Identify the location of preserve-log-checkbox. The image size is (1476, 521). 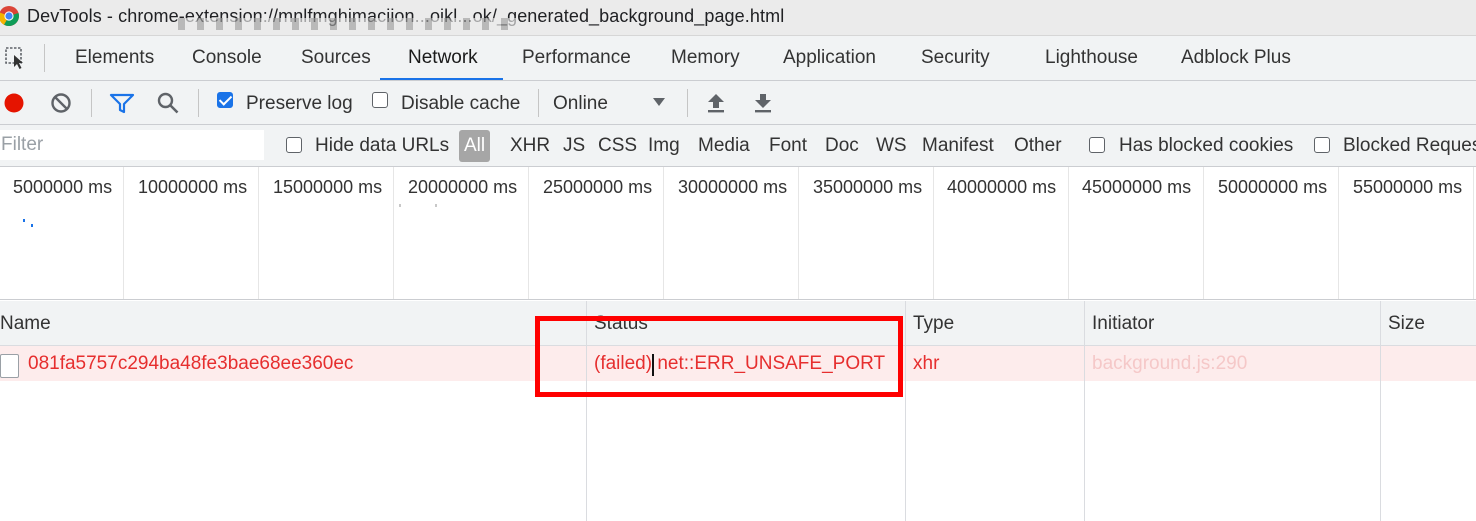
(225, 100).